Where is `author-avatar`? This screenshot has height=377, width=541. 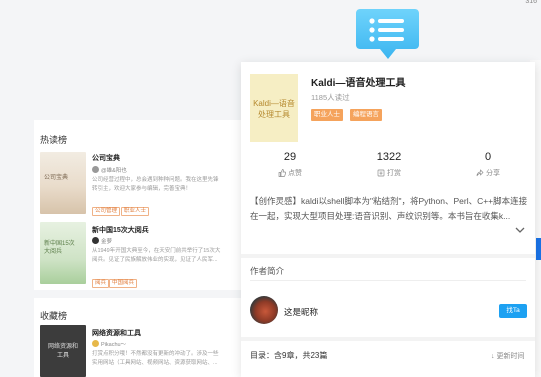
author-avatar is located at coordinates (264, 310).